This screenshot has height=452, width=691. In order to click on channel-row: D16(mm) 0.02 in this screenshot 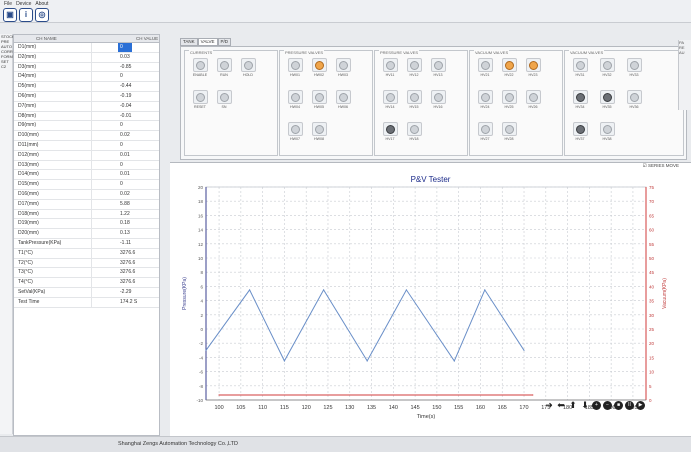, I will do `click(86, 194)`.